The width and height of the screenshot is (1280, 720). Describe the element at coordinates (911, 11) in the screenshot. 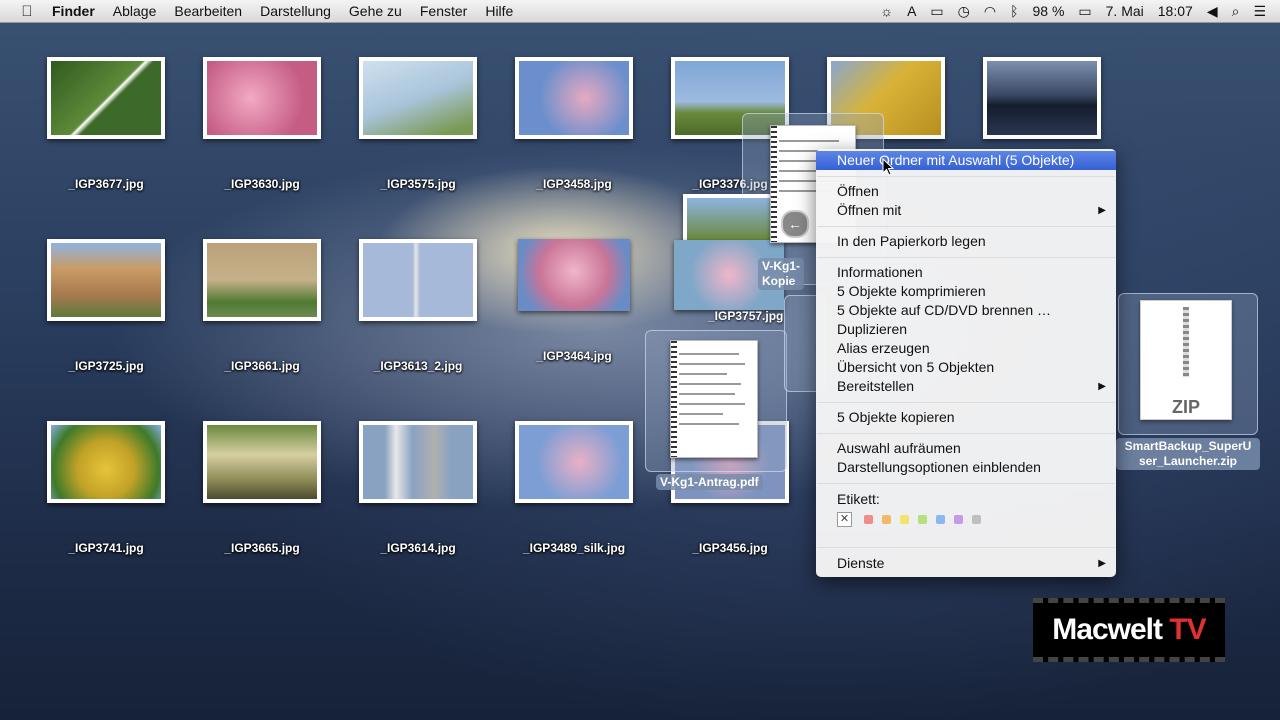

I see `font-icon: A` at that location.